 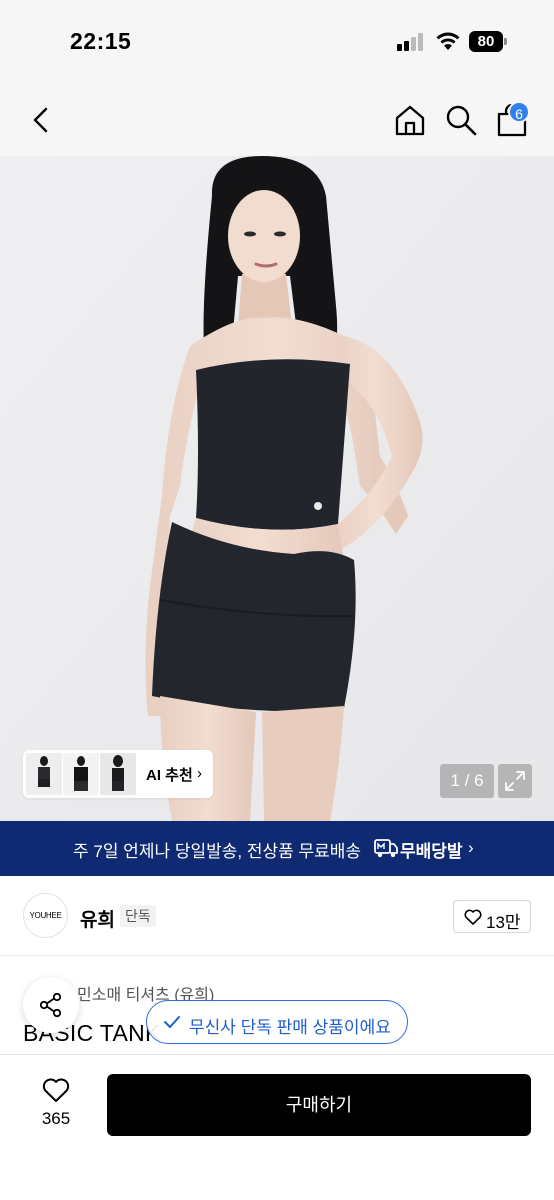 I want to click on product-like-count: 365, so click(x=56, y=1118).